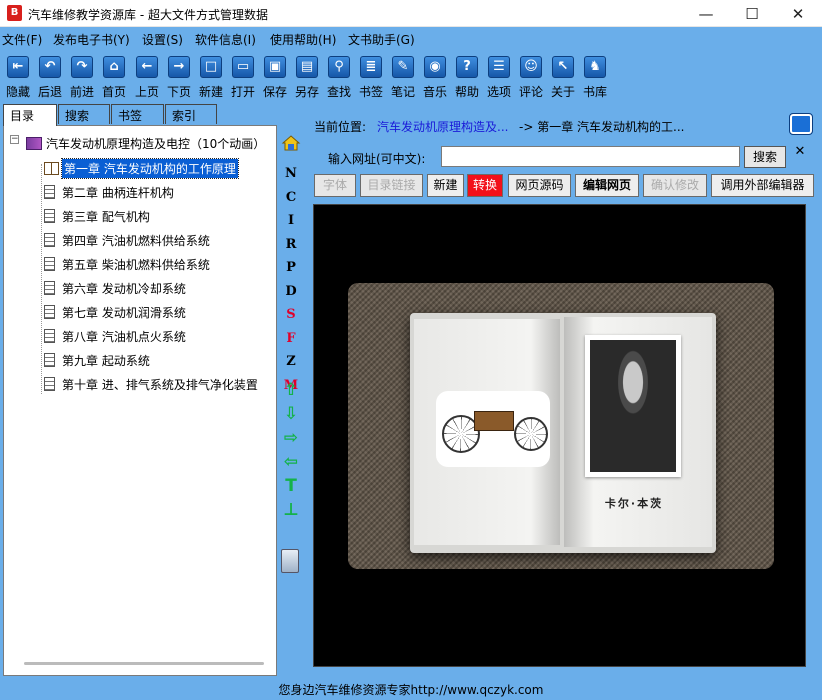 The width and height of the screenshot is (822, 700). Describe the element at coordinates (291, 462) in the screenshot. I see `arrow-left-icon: ⇦` at that location.